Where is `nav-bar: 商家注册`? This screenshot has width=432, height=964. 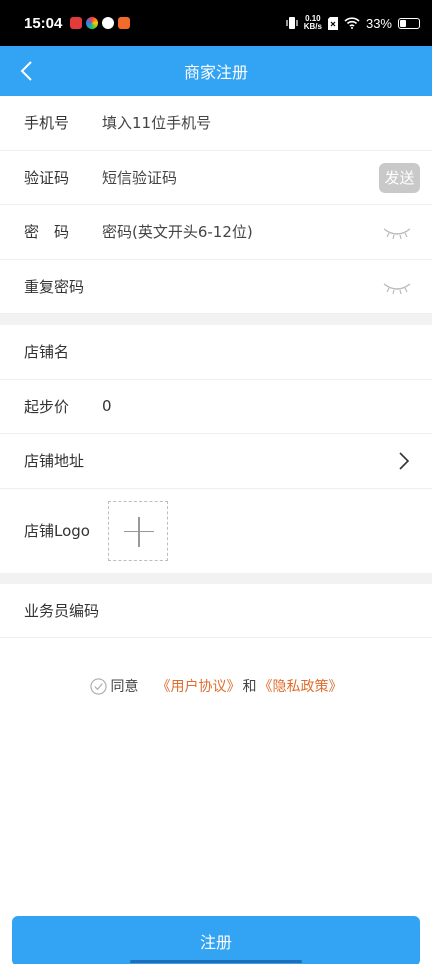 nav-bar: 商家注册 is located at coordinates (216, 71).